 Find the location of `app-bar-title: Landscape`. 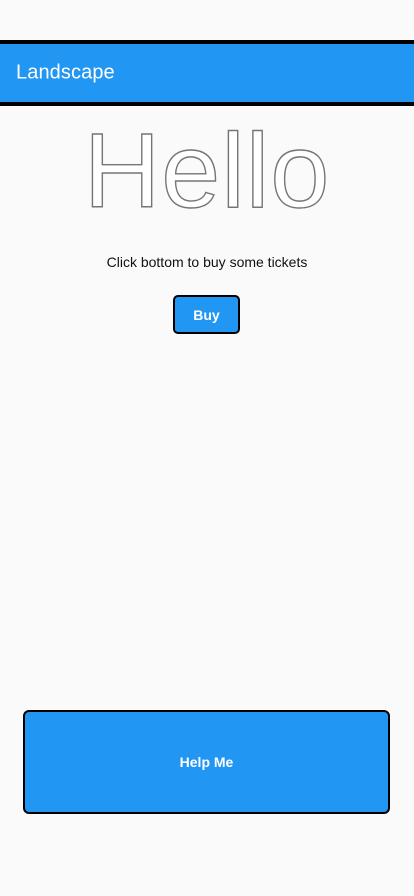

app-bar-title: Landscape is located at coordinates (65, 72).